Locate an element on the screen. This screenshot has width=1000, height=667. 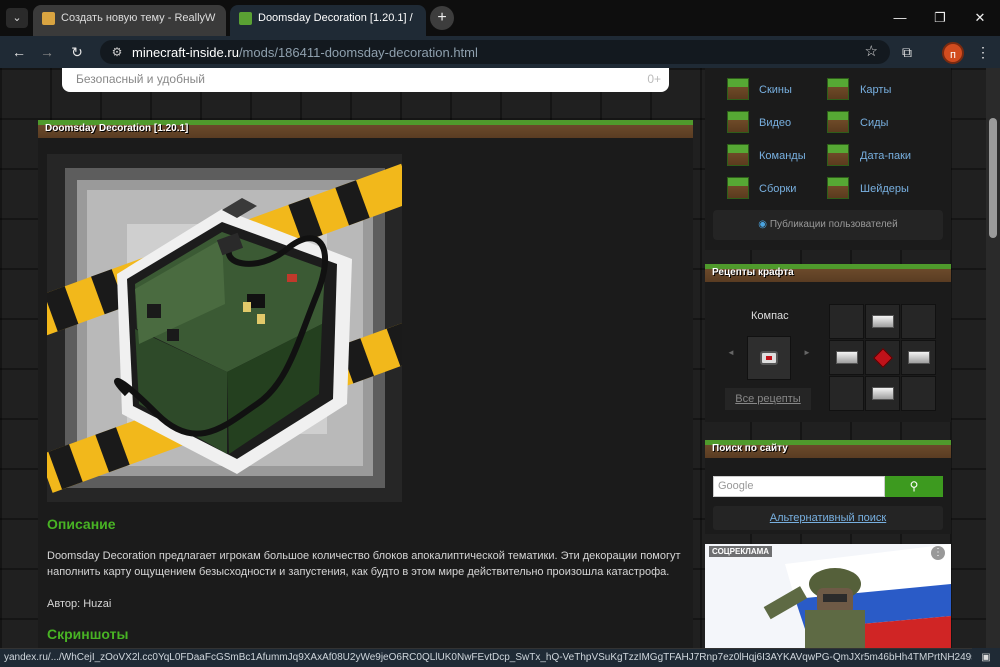
minimize-icon: — is located at coordinates (900, 18).